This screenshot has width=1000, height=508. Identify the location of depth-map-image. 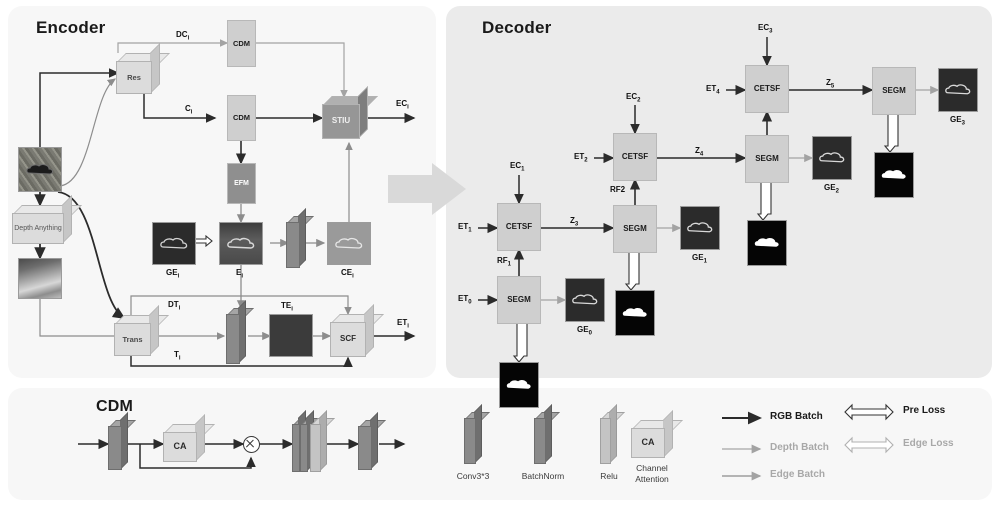
(40, 278).